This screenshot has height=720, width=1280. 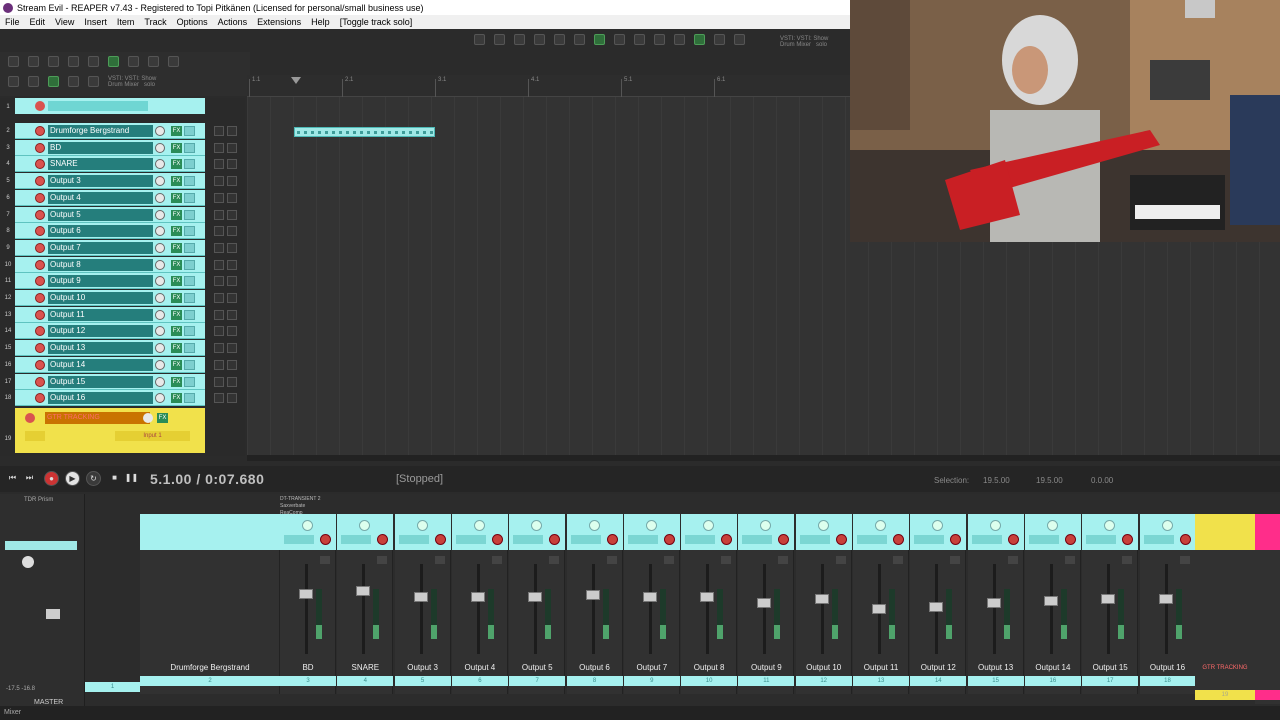 What do you see at coordinates (766, 668) in the screenshot?
I see `strip-name: Output 9` at bounding box center [766, 668].